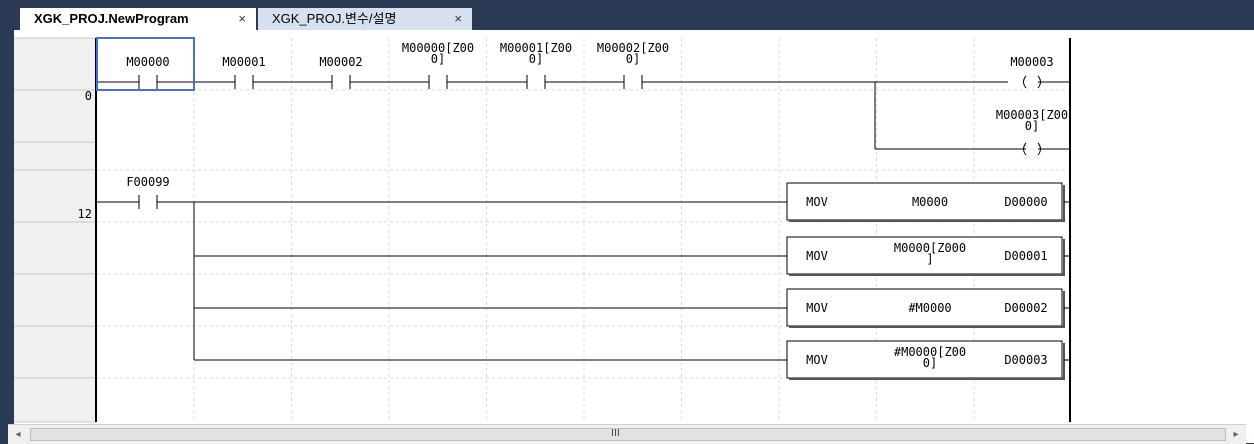 Image resolution: width=1254 pixels, height=444 pixels. I want to click on function-block-mov: MOVM0000[Z000] D00001, so click(928, 256).